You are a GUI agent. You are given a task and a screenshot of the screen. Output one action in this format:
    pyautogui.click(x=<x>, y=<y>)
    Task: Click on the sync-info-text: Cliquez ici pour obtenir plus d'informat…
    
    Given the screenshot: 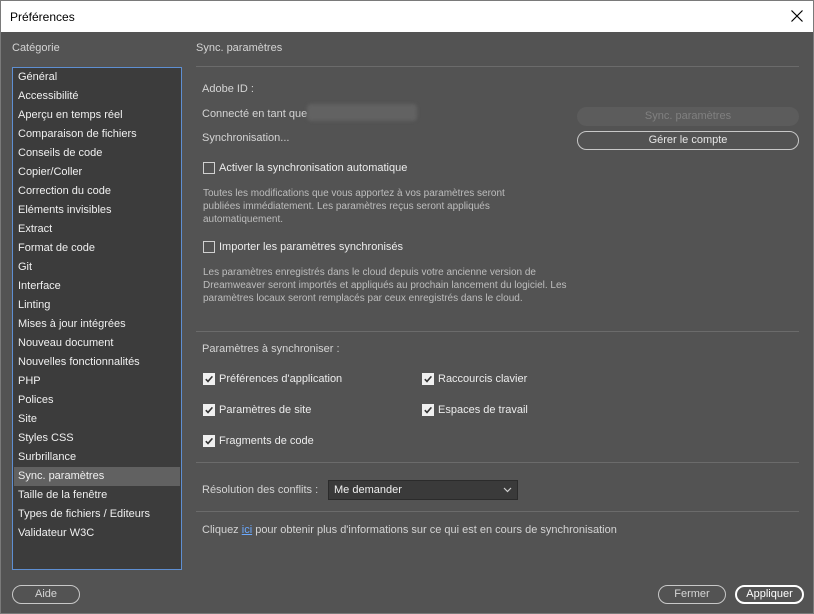 What is the action you would take?
    pyautogui.click(x=409, y=530)
    